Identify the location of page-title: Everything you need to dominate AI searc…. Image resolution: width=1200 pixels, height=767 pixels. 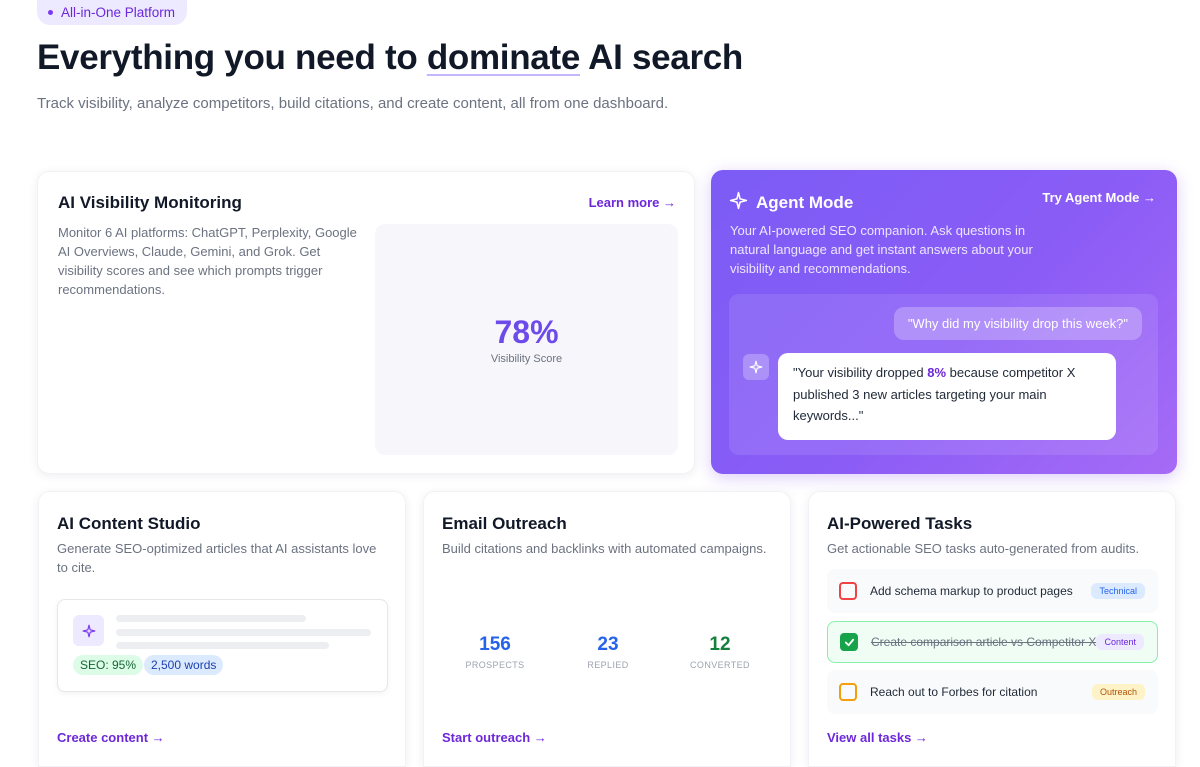
(390, 58).